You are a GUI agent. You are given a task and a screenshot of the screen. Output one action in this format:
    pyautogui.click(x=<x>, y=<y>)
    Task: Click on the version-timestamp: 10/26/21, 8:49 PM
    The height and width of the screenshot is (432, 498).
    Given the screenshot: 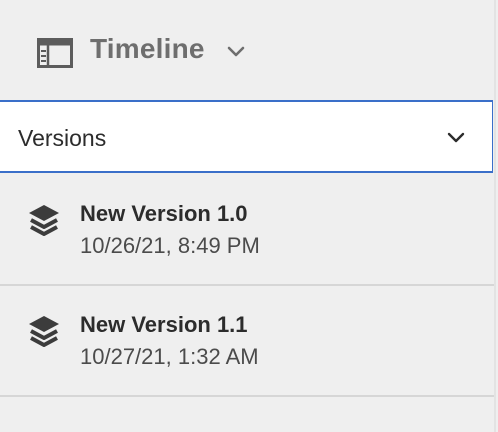 What is the action you would take?
    pyautogui.click(x=170, y=245)
    